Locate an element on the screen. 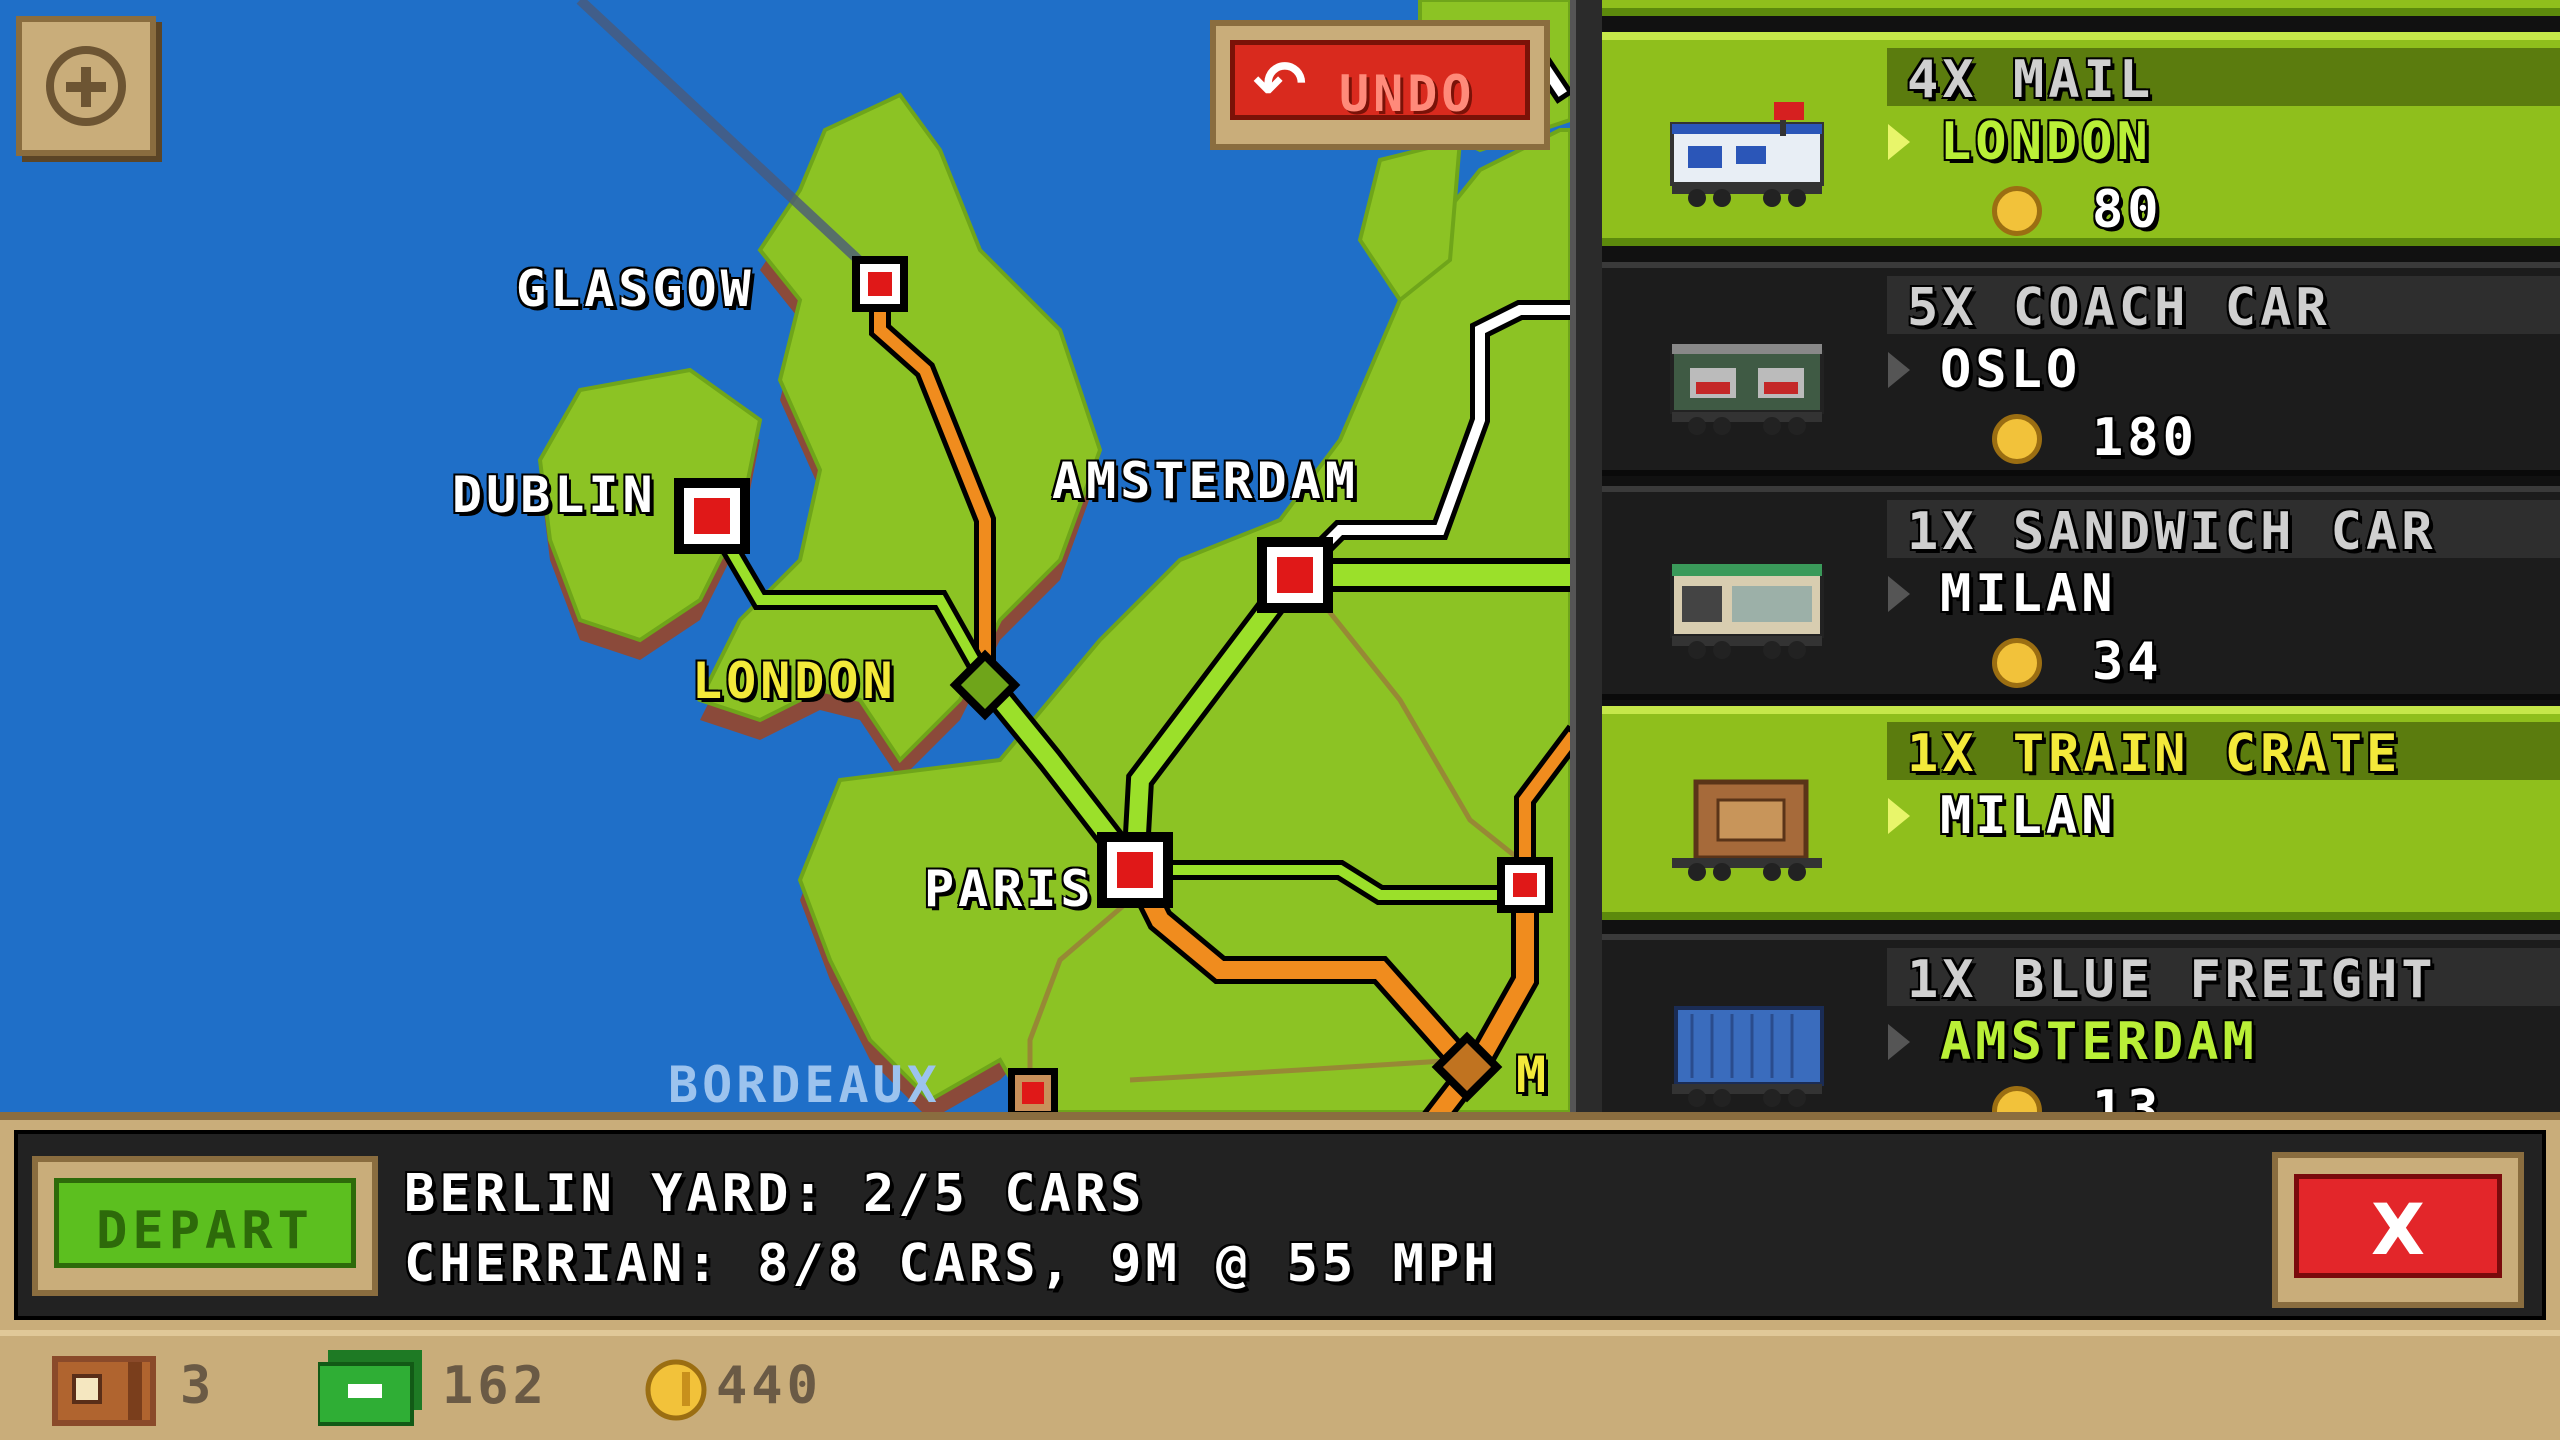 The height and width of the screenshot is (1440, 2560). city-label-m: M is located at coordinates (1533, 1075).